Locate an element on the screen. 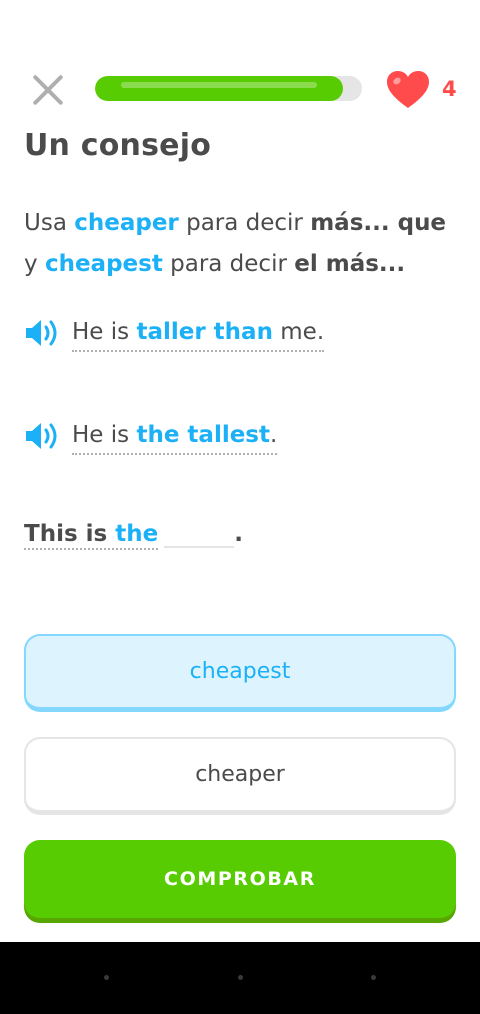 The image size is (480, 1014). tip-word-cheaper: cheaper is located at coordinates (126, 223).